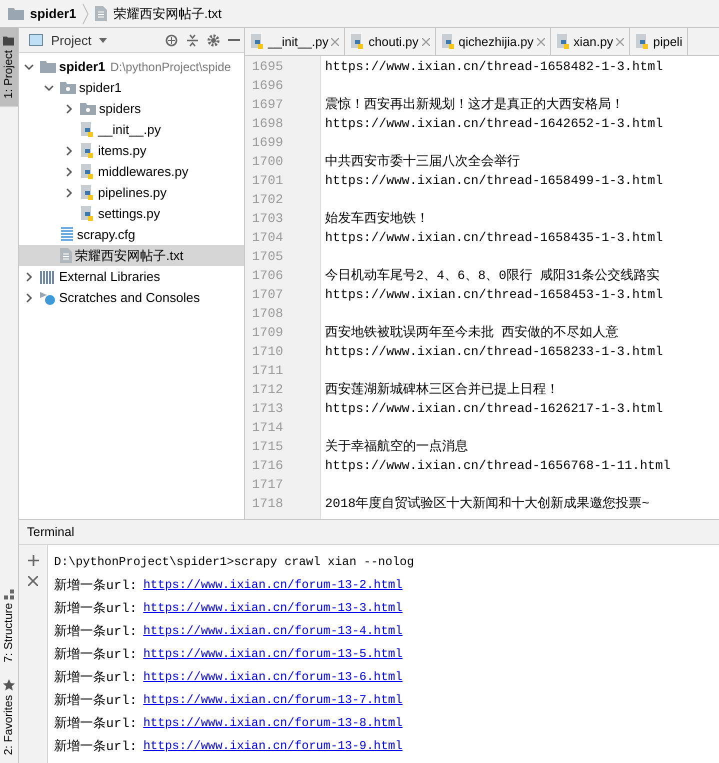 This screenshot has height=763, width=719. I want to click on tree-item: middlewares.py, so click(131, 171).